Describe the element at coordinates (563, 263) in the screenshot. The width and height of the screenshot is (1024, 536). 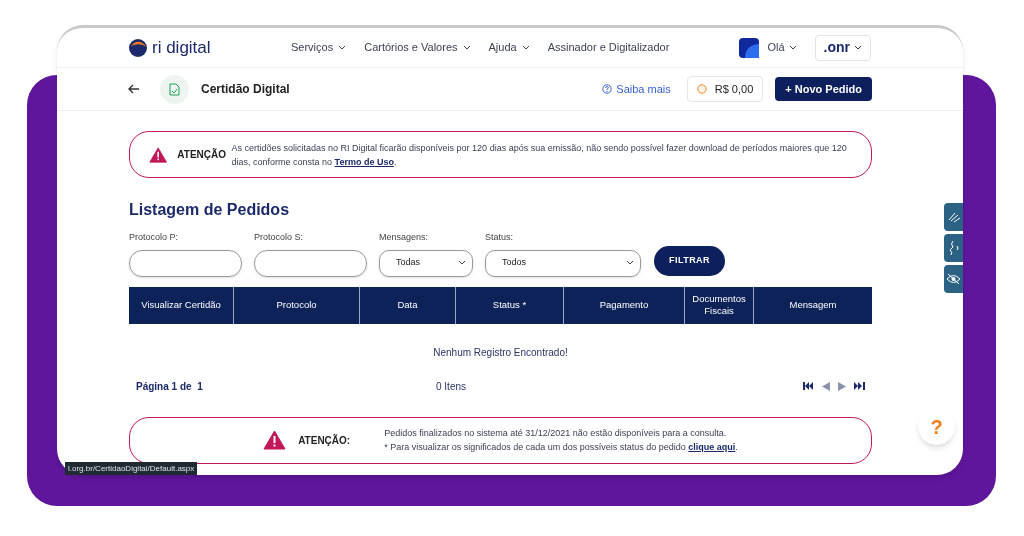
I see `dropdown-field: Todos` at that location.